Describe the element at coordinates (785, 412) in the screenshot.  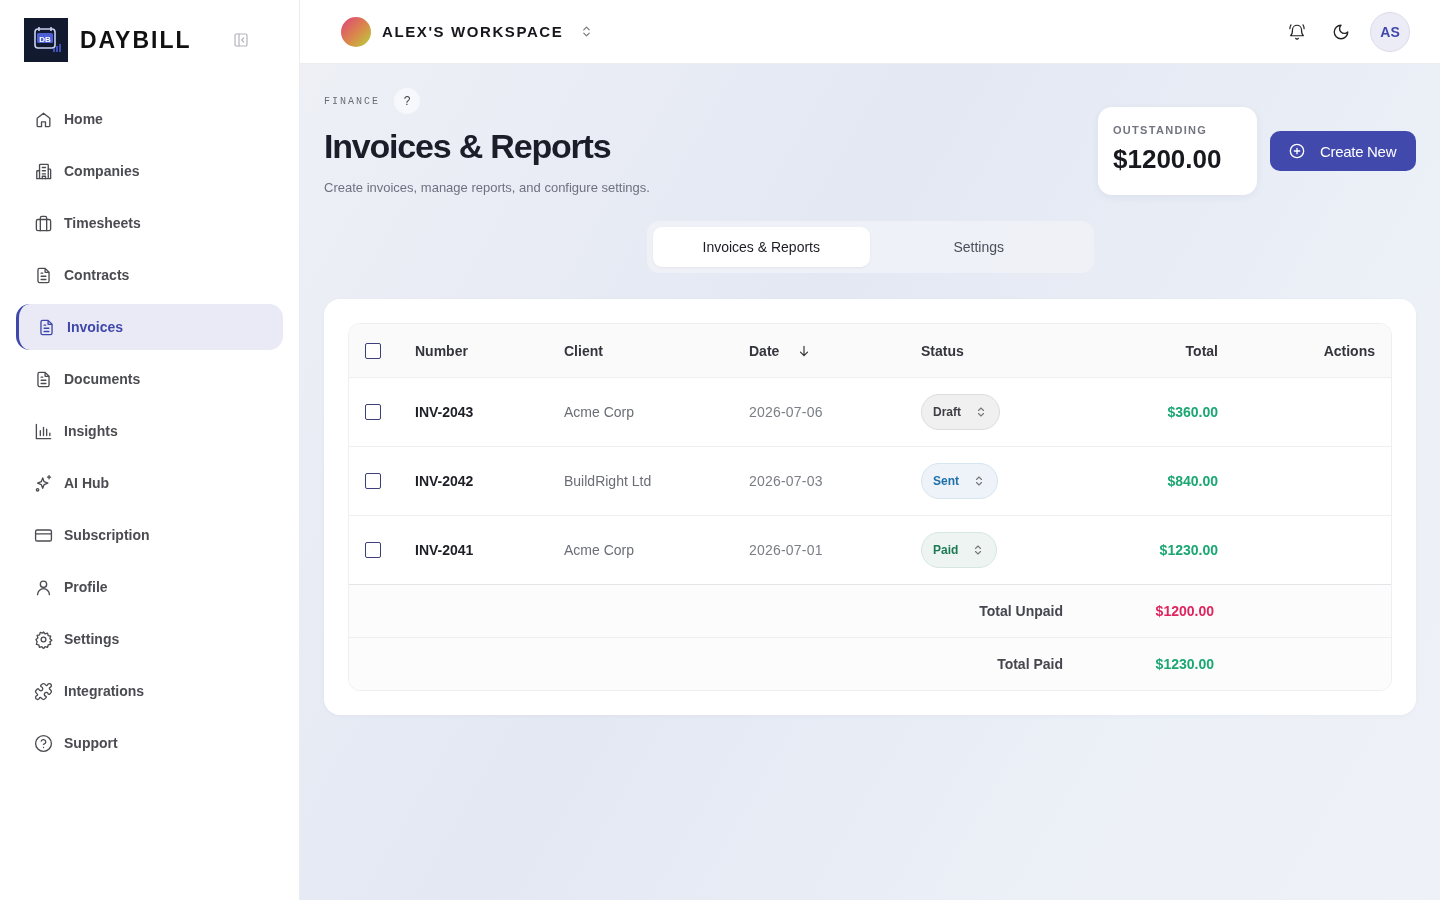
I see `table-cell-text: 2026-07-06` at that location.